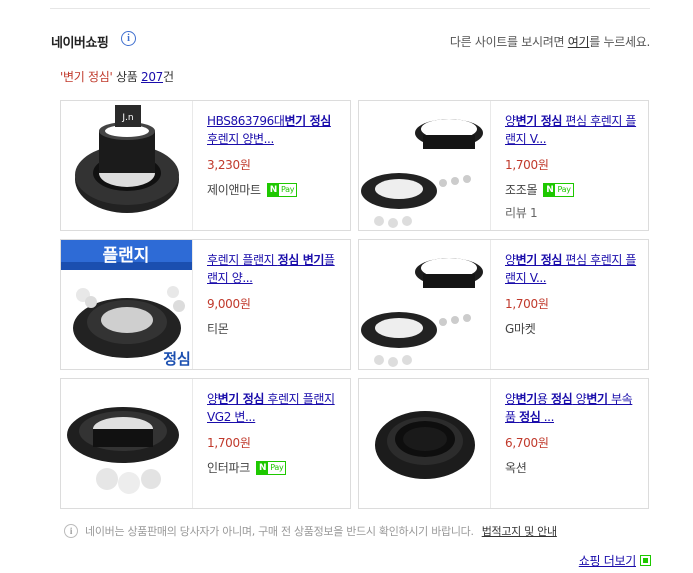 Image resolution: width=693 pixels, height=573 pixels. Describe the element at coordinates (234, 190) in the screenshot. I see `seller-name: 제이앤마트` at that location.